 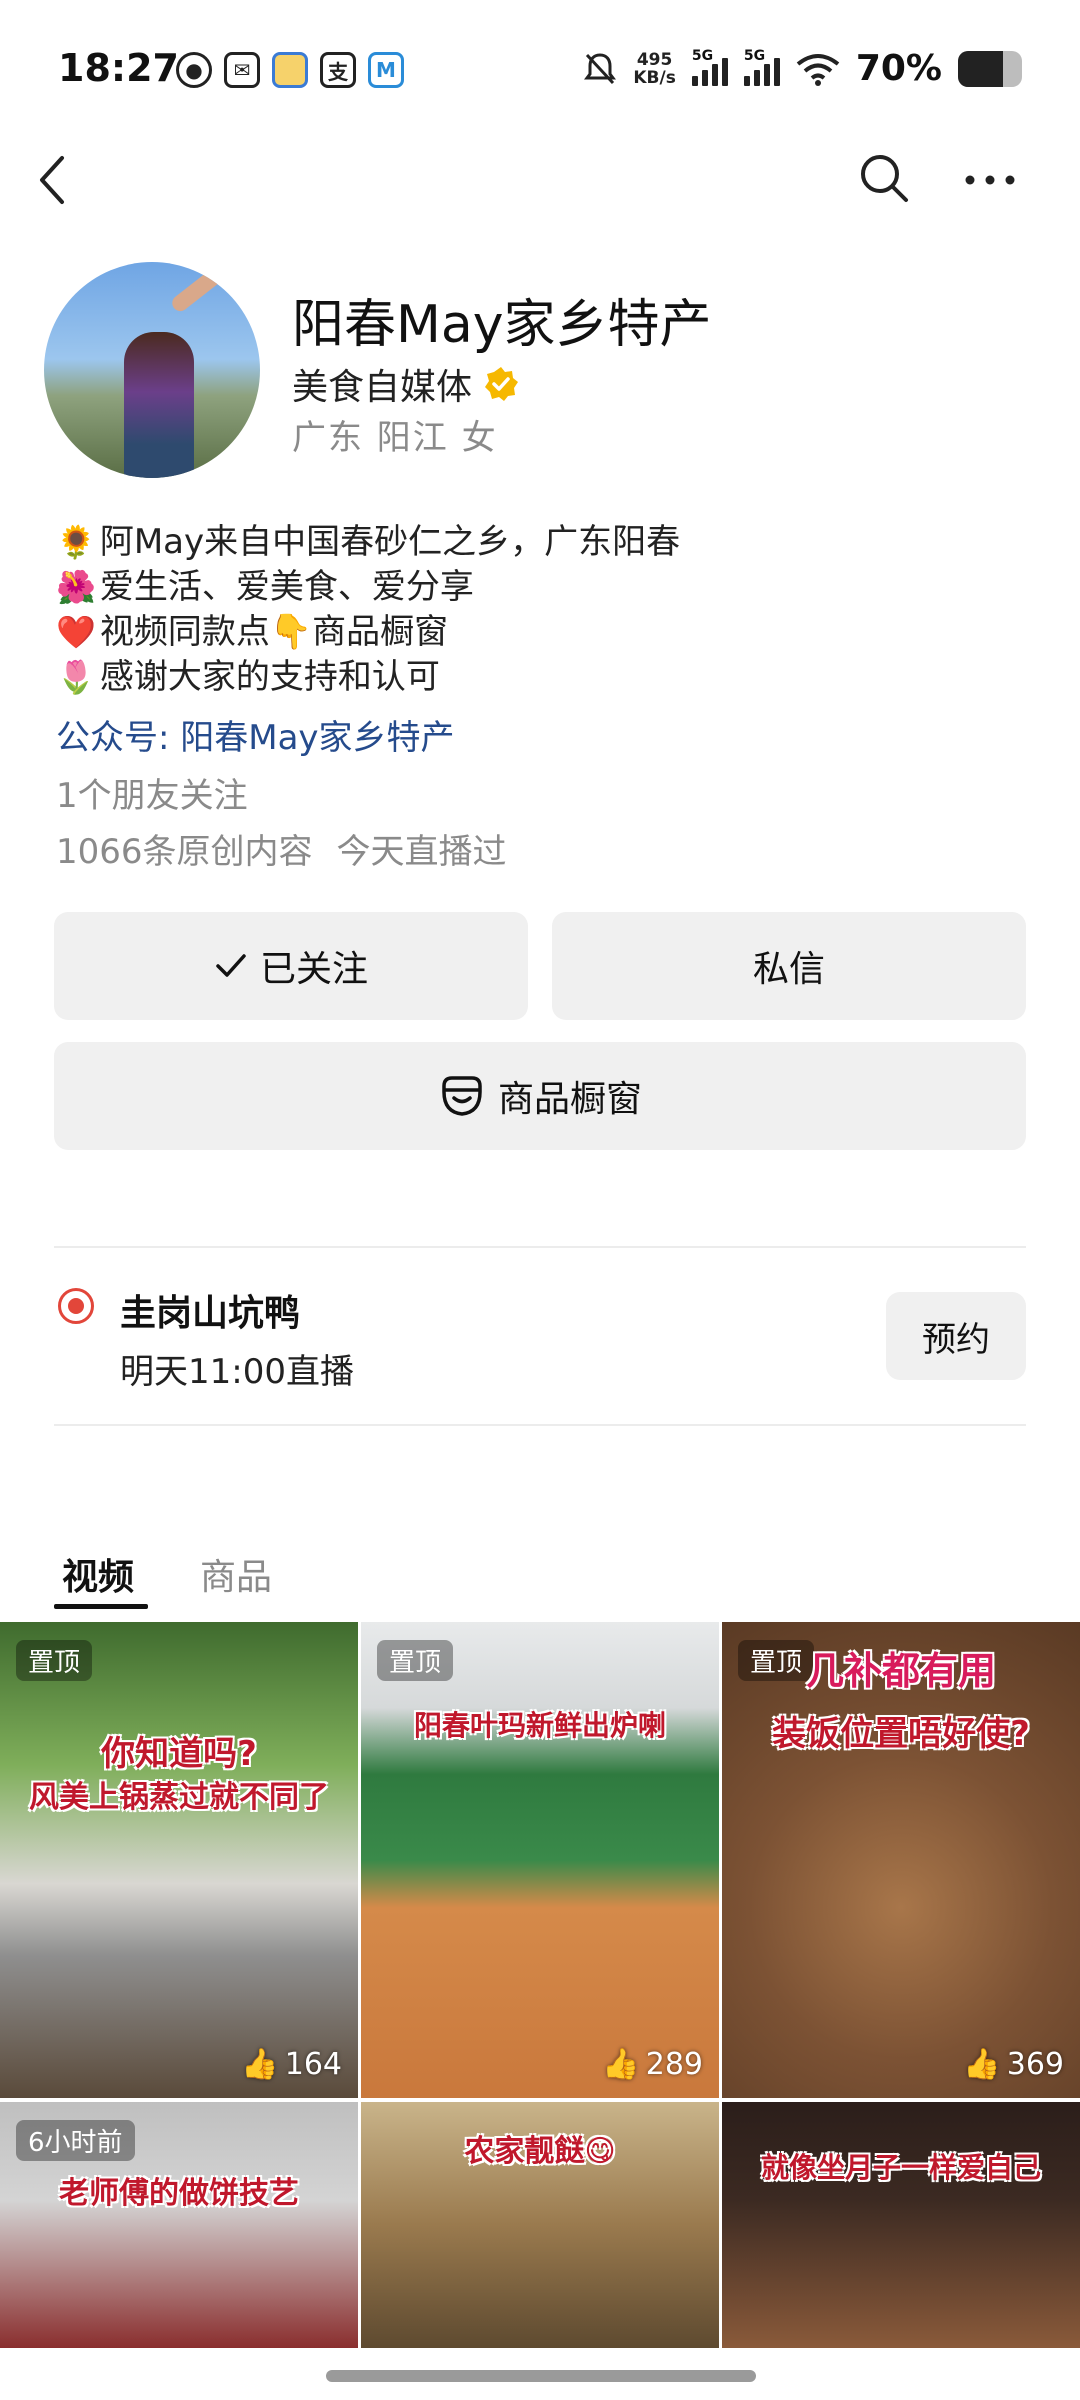 I want to click on tab-goods: 商品, so click(x=236, y=1574).